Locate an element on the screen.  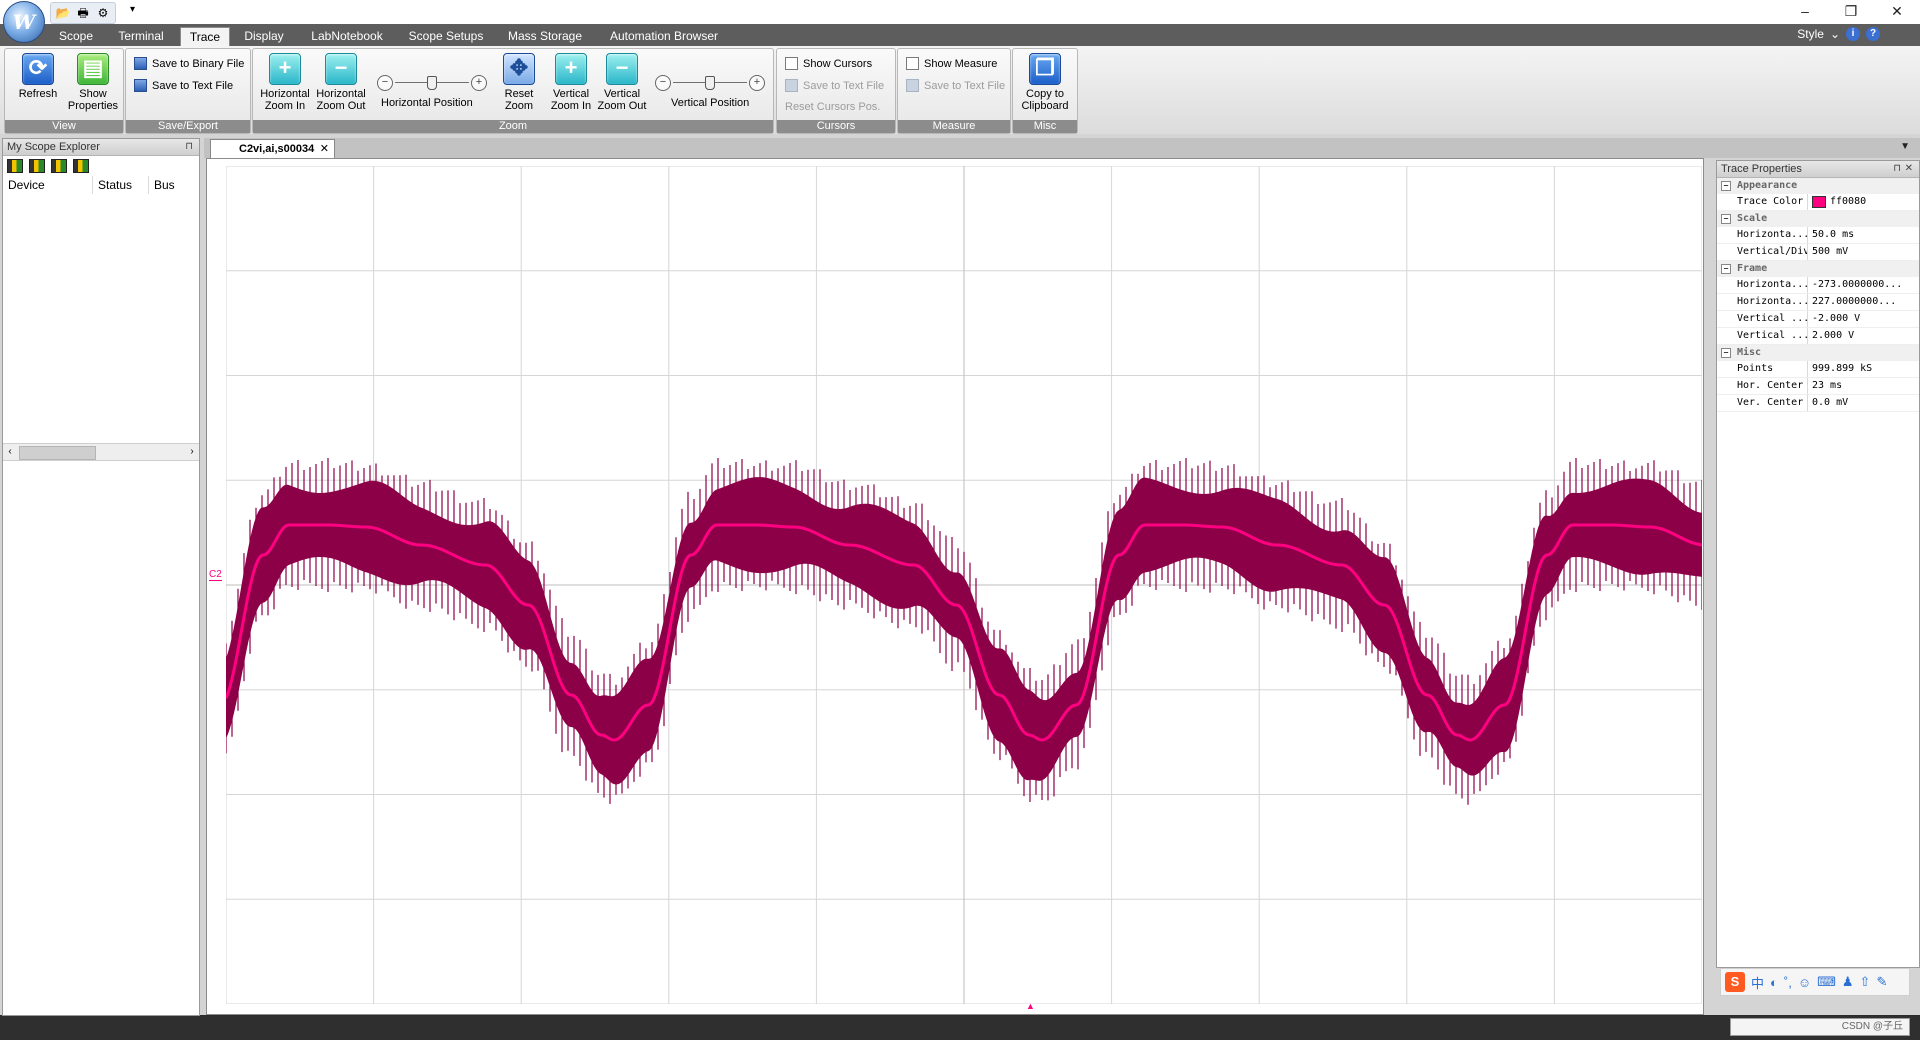
save-text-button: Save to Text File is located at coordinates (183, 85).